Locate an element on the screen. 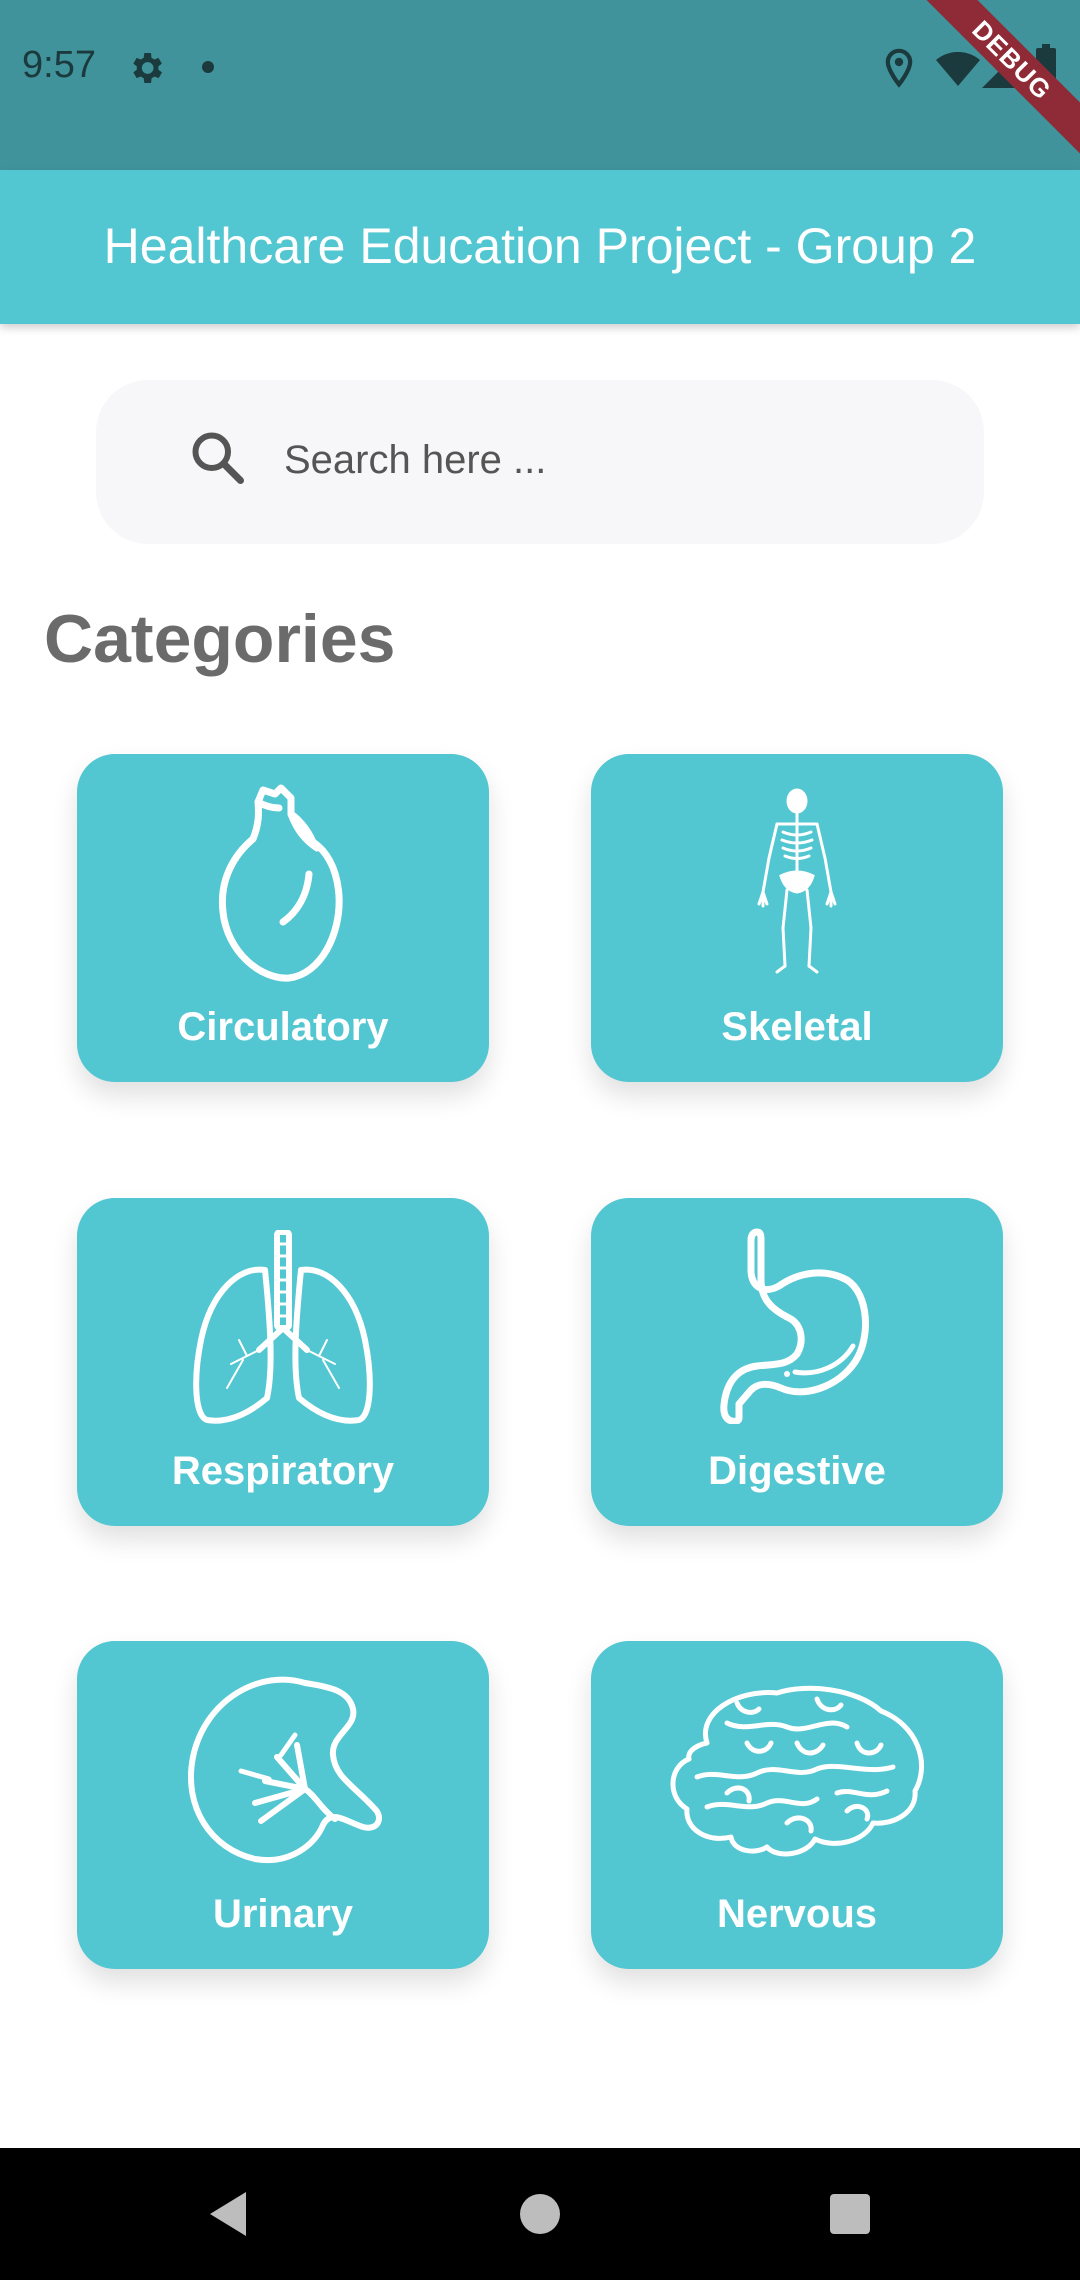  search-input is located at coordinates (584, 460).